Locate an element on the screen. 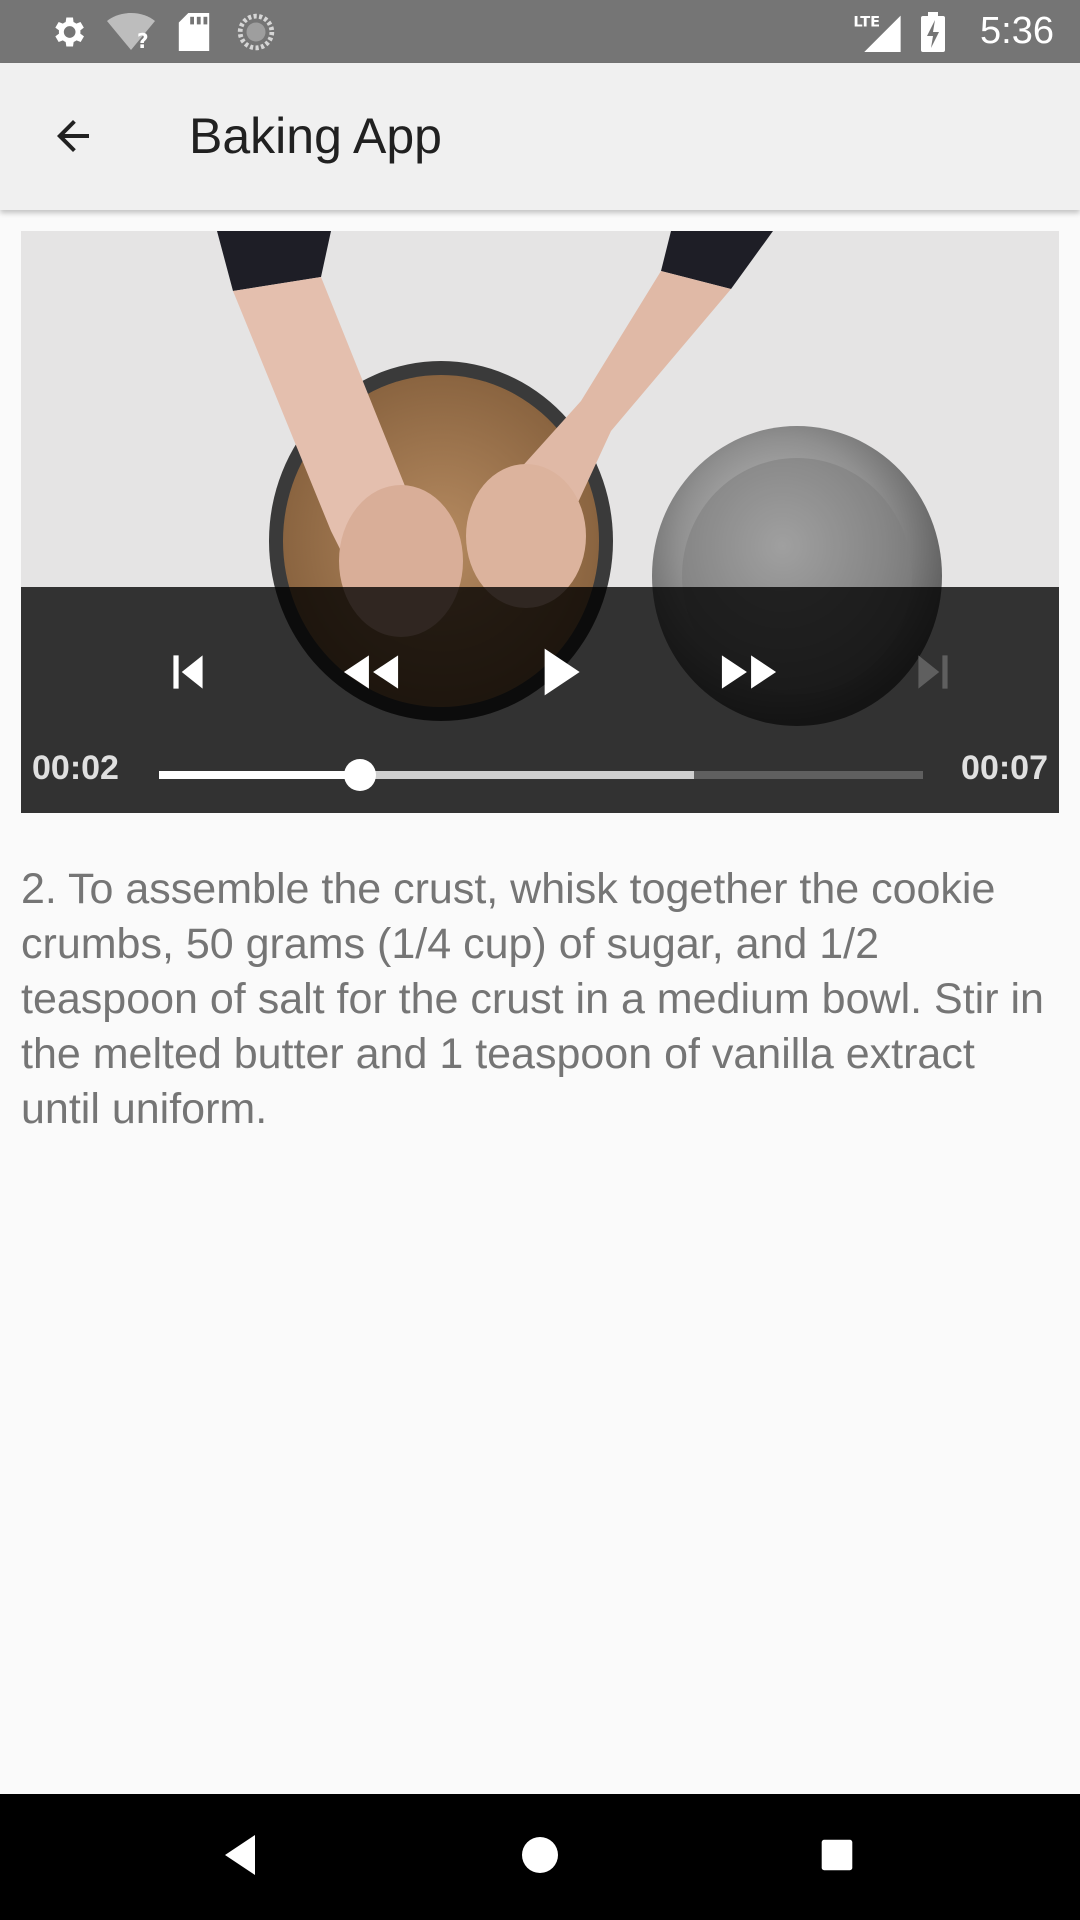 The height and width of the screenshot is (1920, 1080). duration-time: 00:07 is located at coordinates (1004, 768).